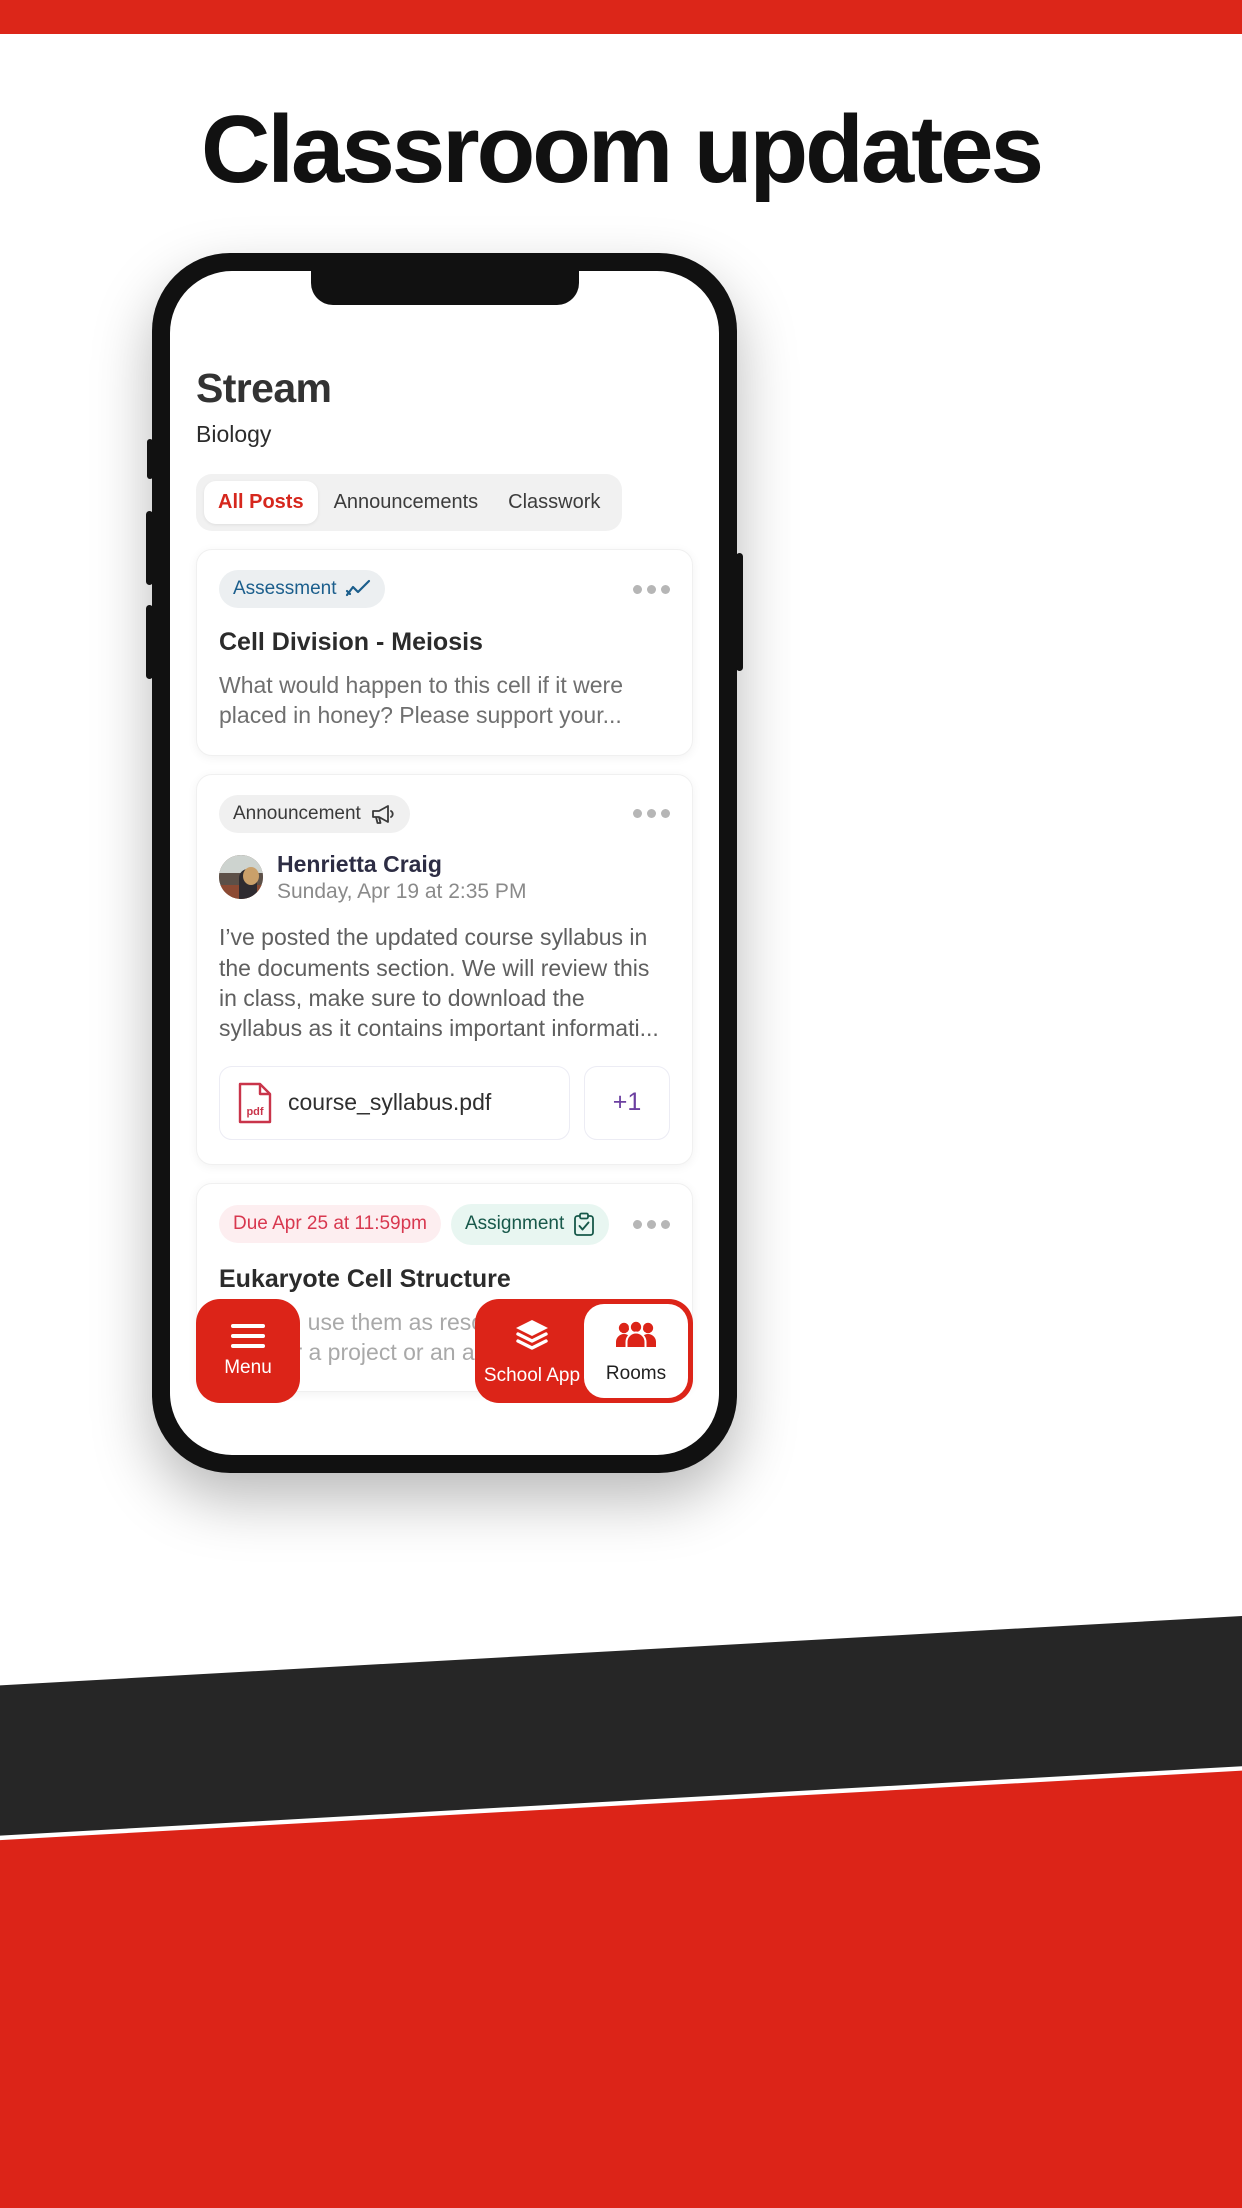 Image resolution: width=1242 pixels, height=2208 pixels. I want to click on assignment-badge: Assignment, so click(530, 1224).